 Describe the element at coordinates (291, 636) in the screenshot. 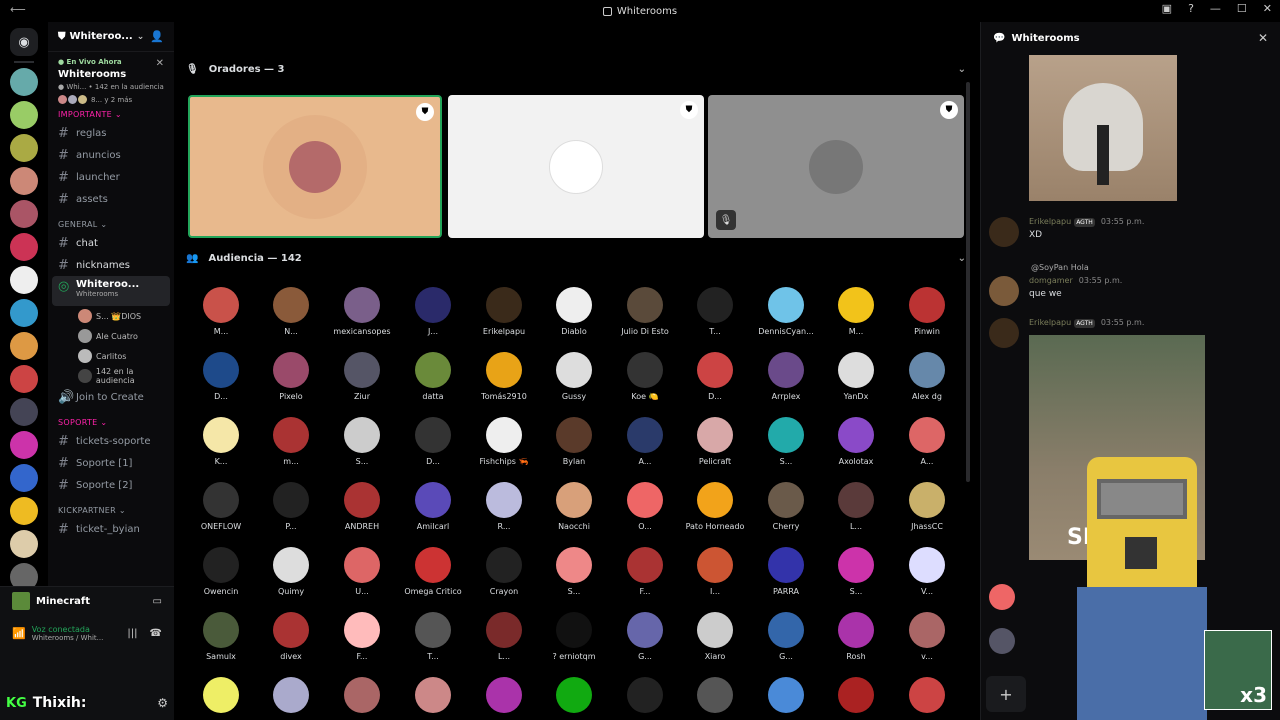

I see `audience-member: divex` at that location.